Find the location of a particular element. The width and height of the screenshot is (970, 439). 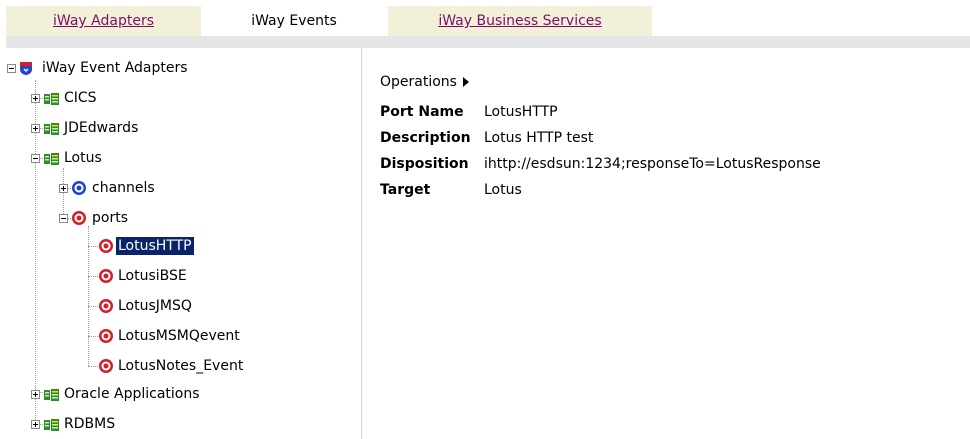

tree-item-label: LotusJMSQ is located at coordinates (155, 306).